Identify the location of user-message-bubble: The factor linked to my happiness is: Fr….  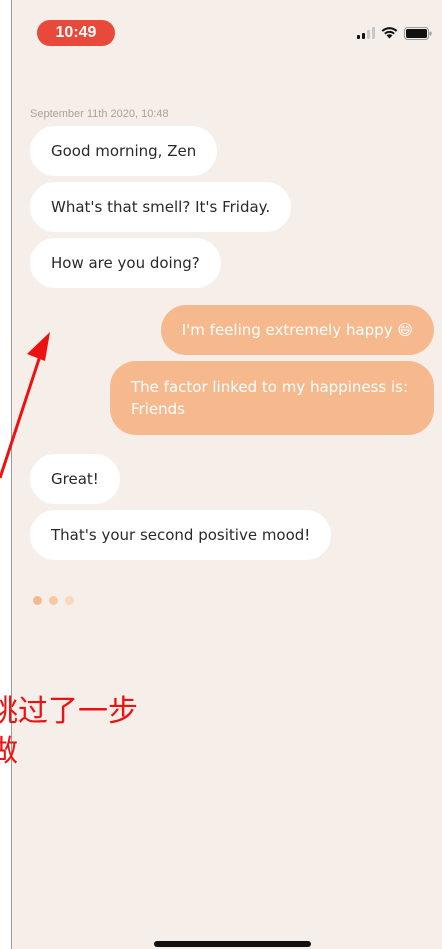
(272, 398).